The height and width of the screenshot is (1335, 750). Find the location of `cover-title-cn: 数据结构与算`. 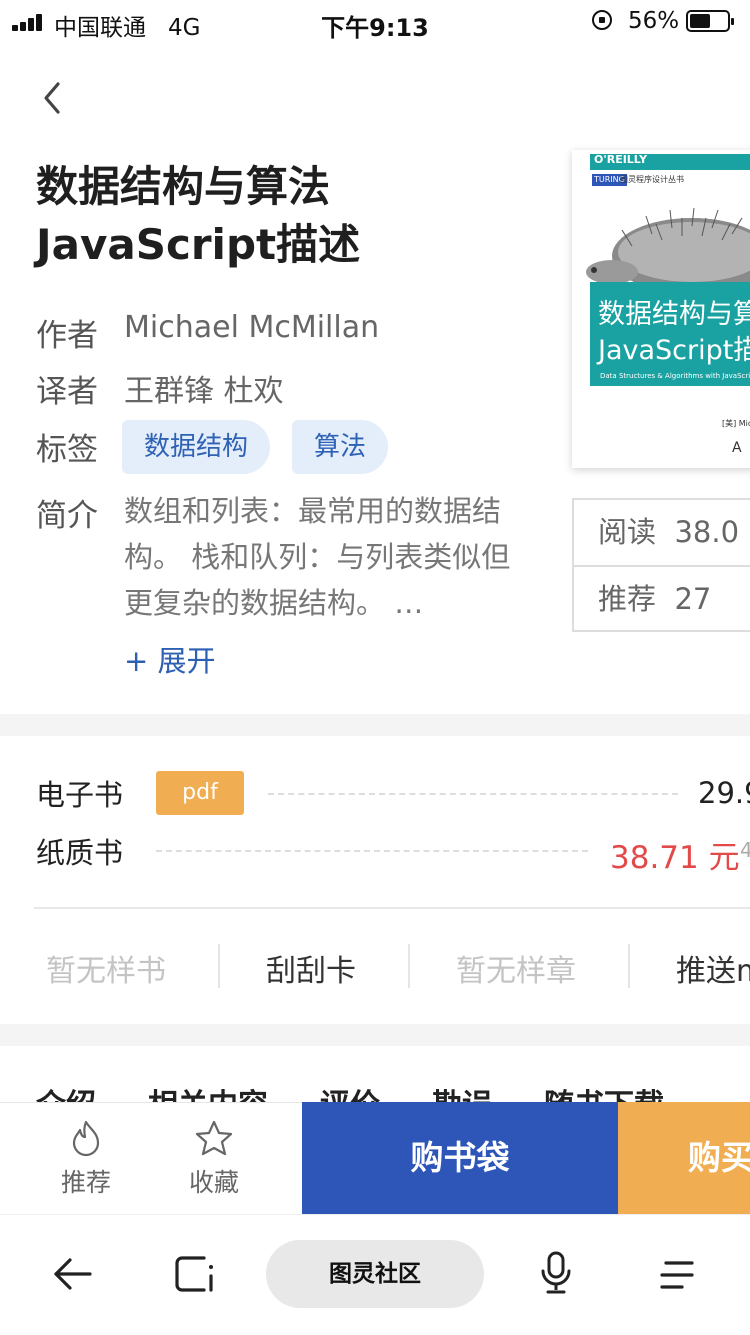

cover-title-cn: 数据结构与算 is located at coordinates (674, 314).